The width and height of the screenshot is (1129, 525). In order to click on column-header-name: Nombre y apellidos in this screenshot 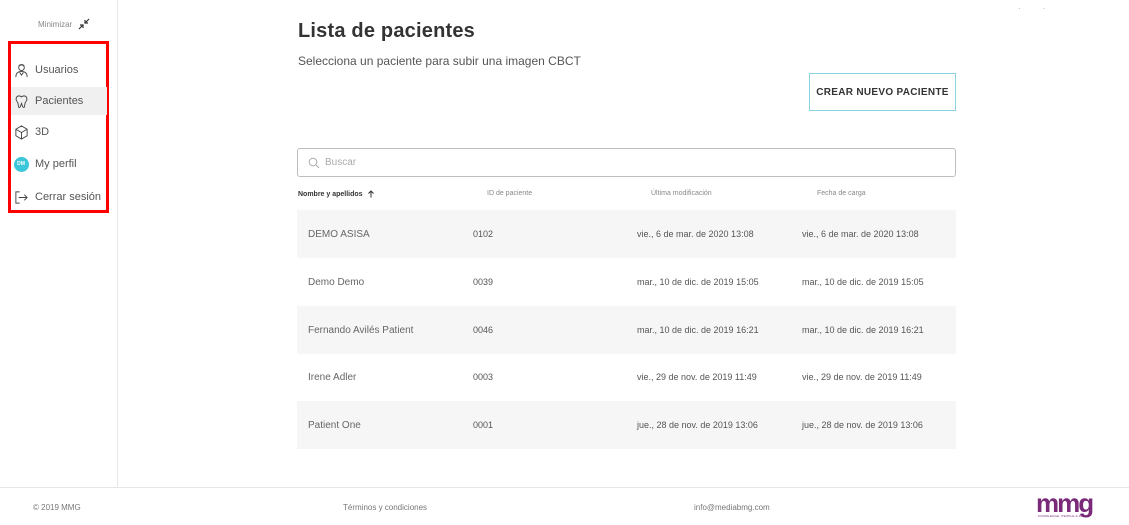, I will do `click(336, 194)`.